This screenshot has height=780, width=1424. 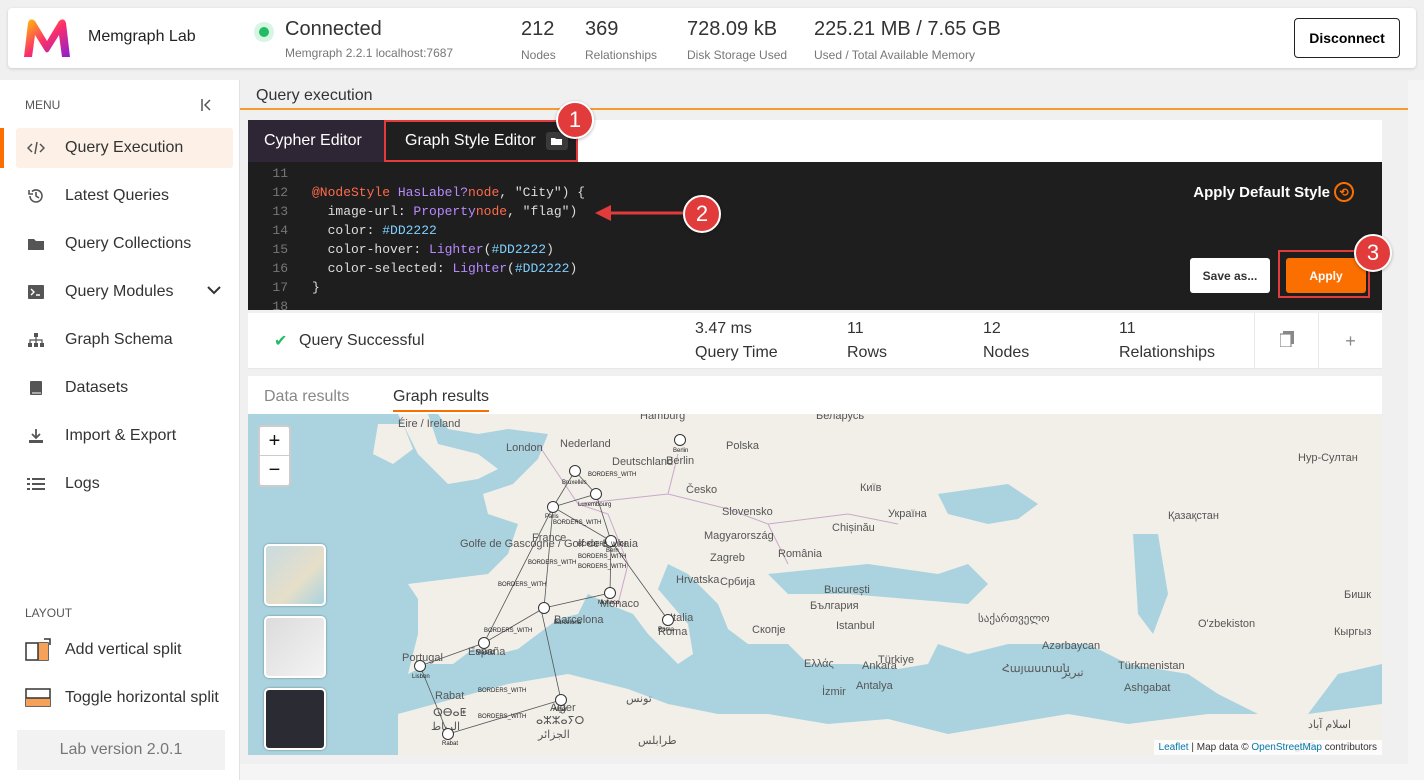 What do you see at coordinates (280, 192) in the screenshot?
I see `line-number: 12` at bounding box center [280, 192].